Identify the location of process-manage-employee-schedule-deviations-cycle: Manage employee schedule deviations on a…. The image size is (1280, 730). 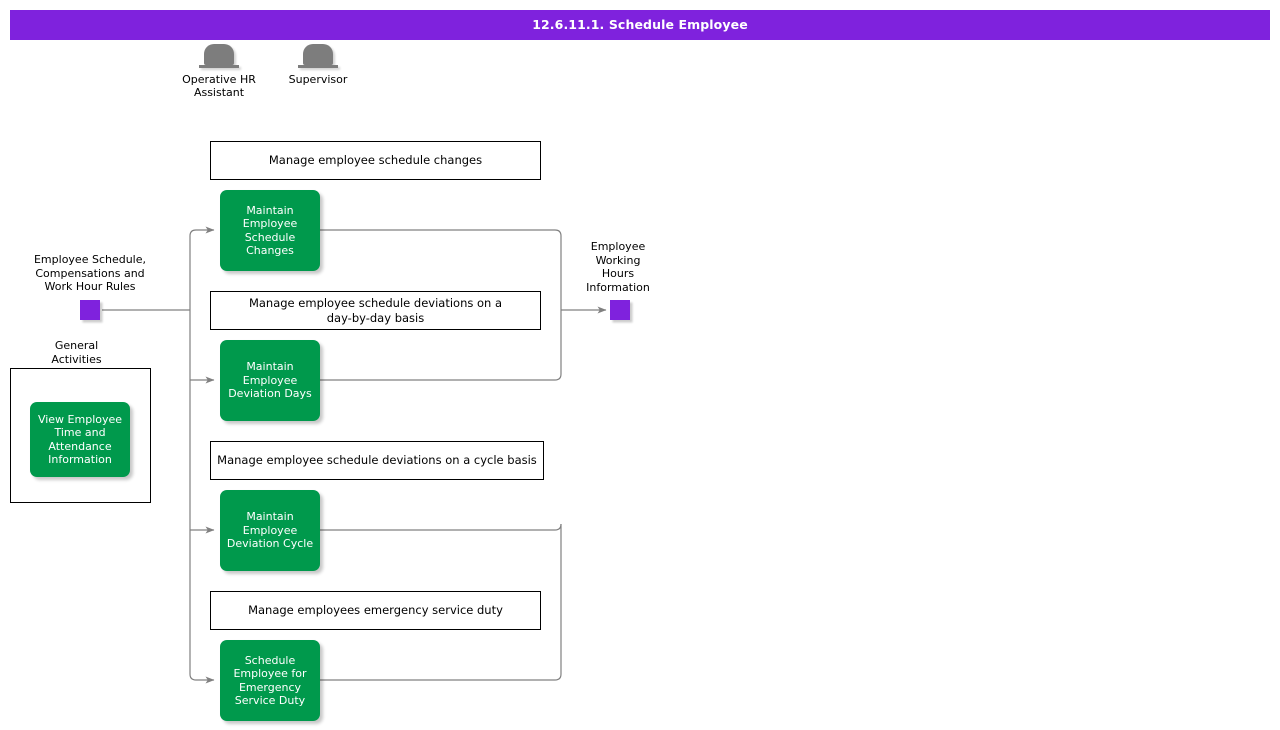
(377, 460).